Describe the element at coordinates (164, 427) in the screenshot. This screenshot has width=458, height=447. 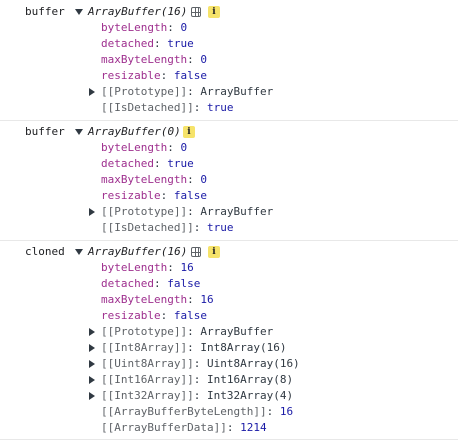
I see `prop-key: [[ArrayBufferData]]` at that location.